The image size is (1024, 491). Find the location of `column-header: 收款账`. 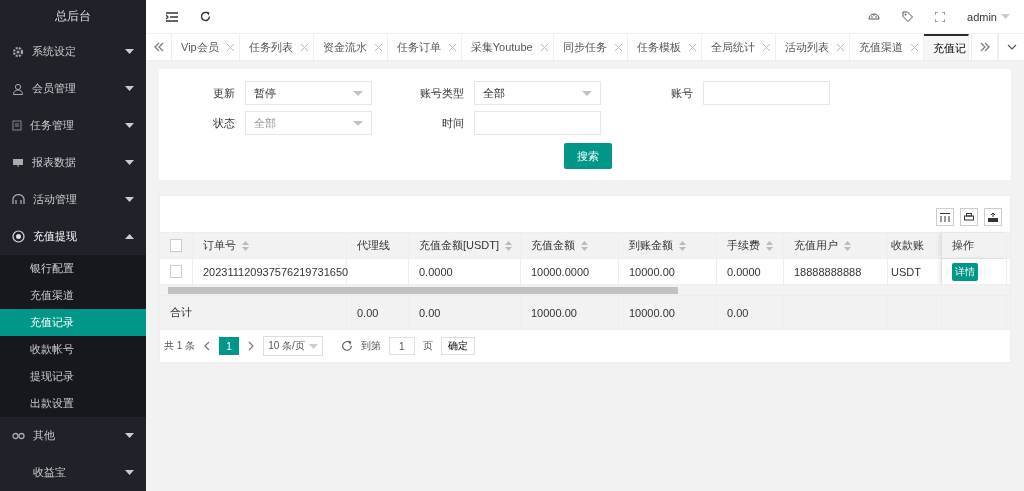

column-header: 收款账 is located at coordinates (915, 245).